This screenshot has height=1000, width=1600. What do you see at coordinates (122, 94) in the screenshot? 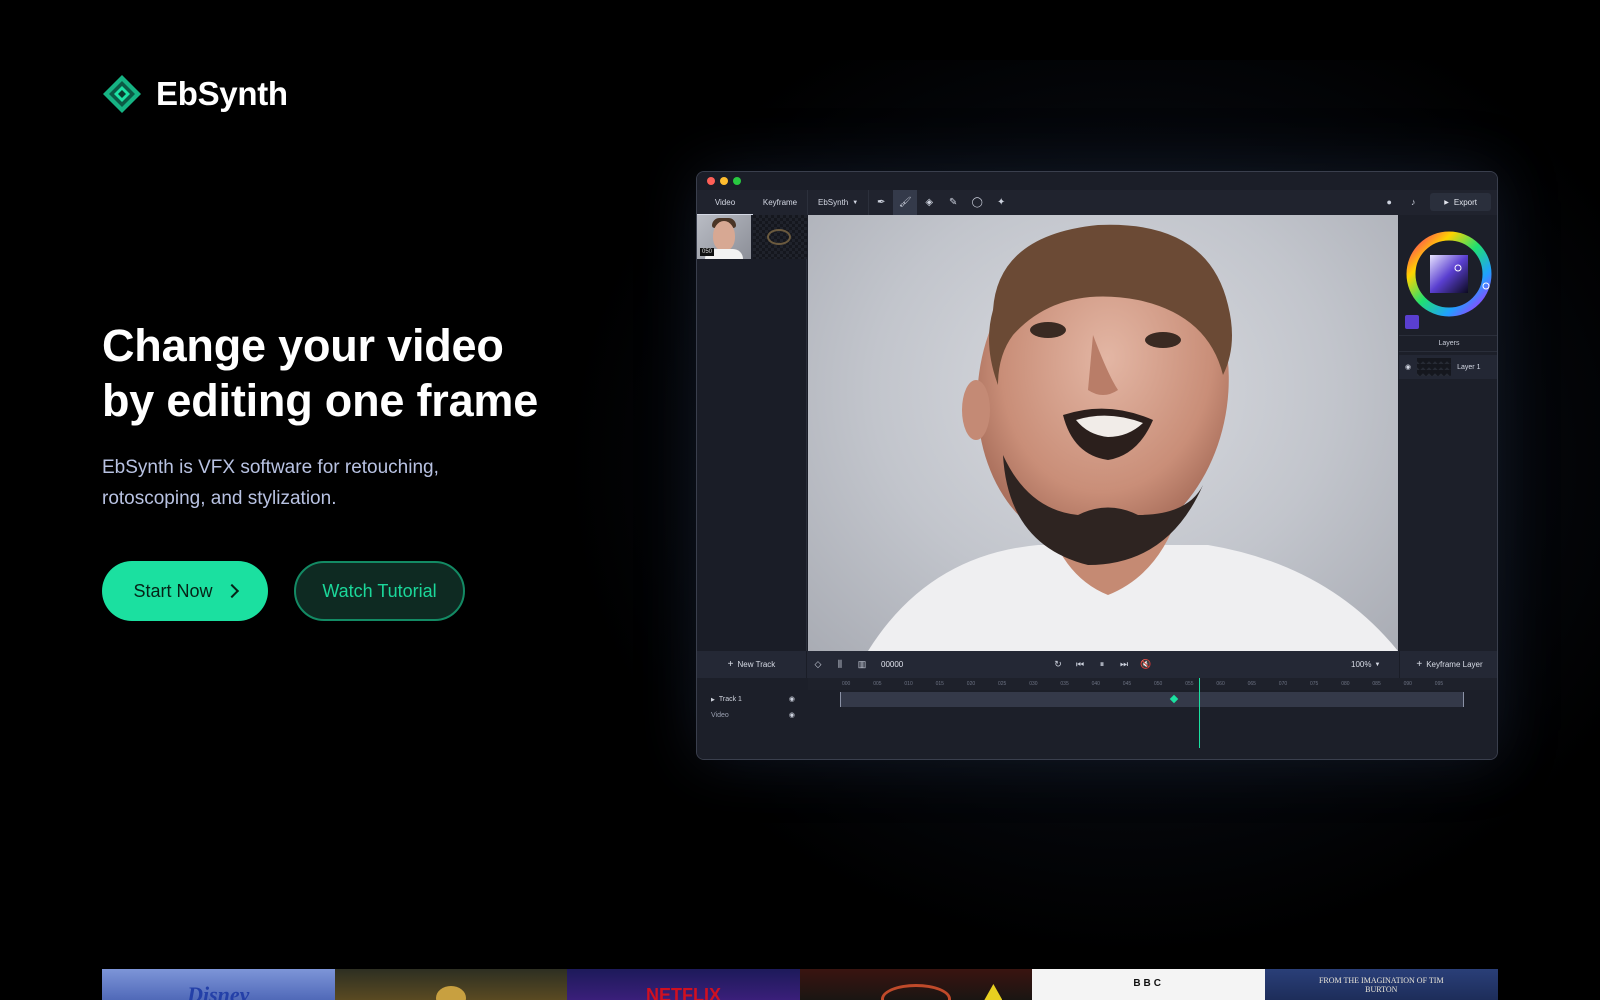
I see `ebsynth-logo-icon` at bounding box center [122, 94].